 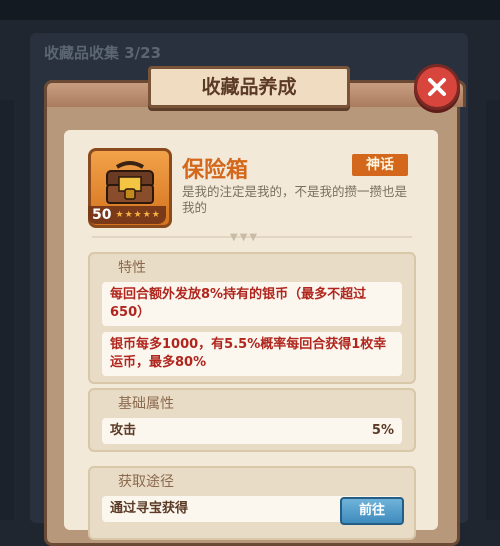 I want to click on obtain-label: 通过寻宝获得, so click(x=149, y=508).